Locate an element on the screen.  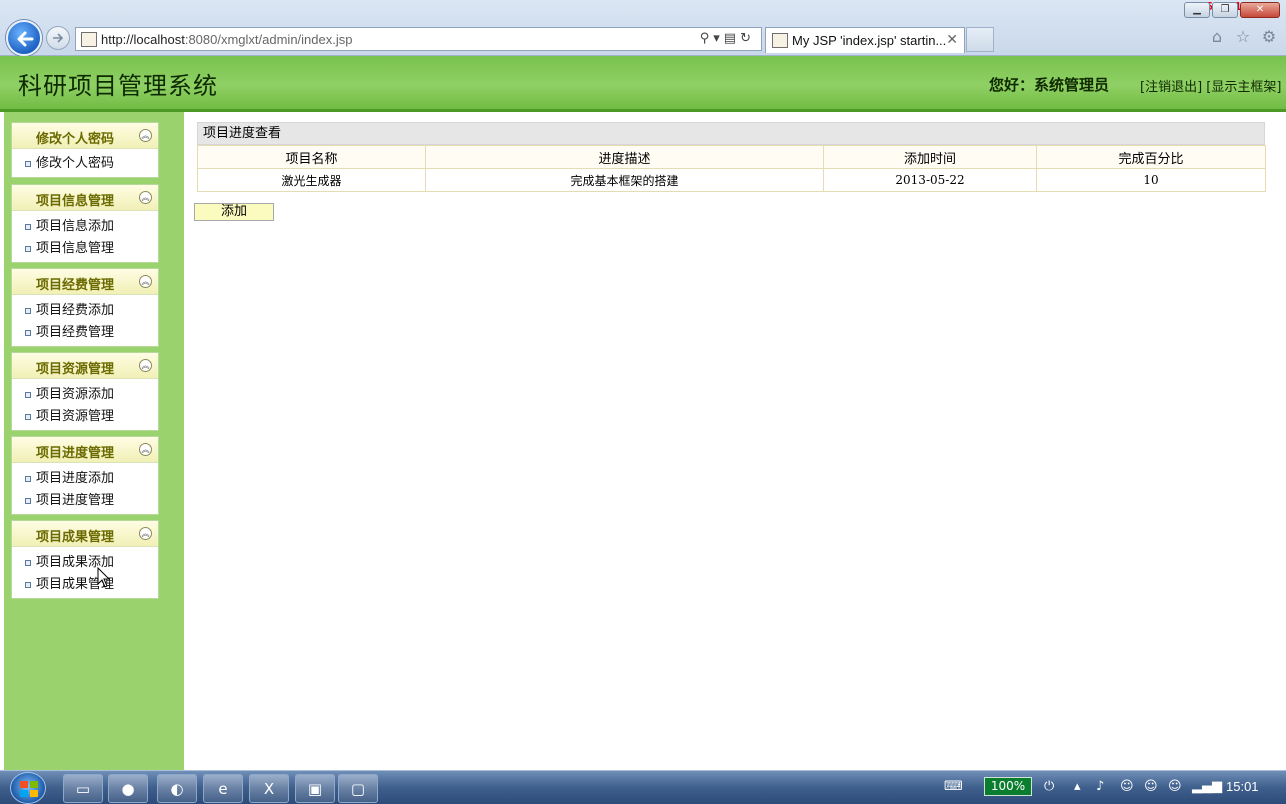
taskbar-excel: X is located at coordinates (269, 788).